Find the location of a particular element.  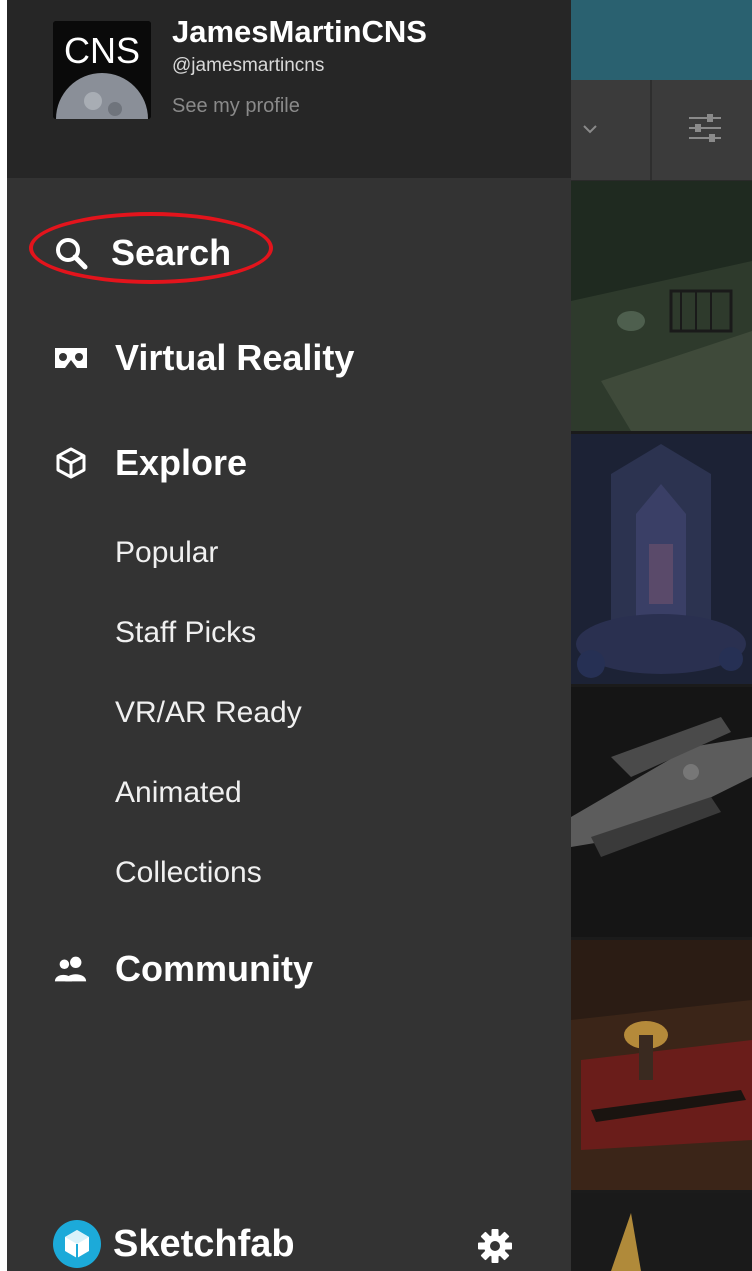

nav-item-community: Community is located at coordinates (183, 969).